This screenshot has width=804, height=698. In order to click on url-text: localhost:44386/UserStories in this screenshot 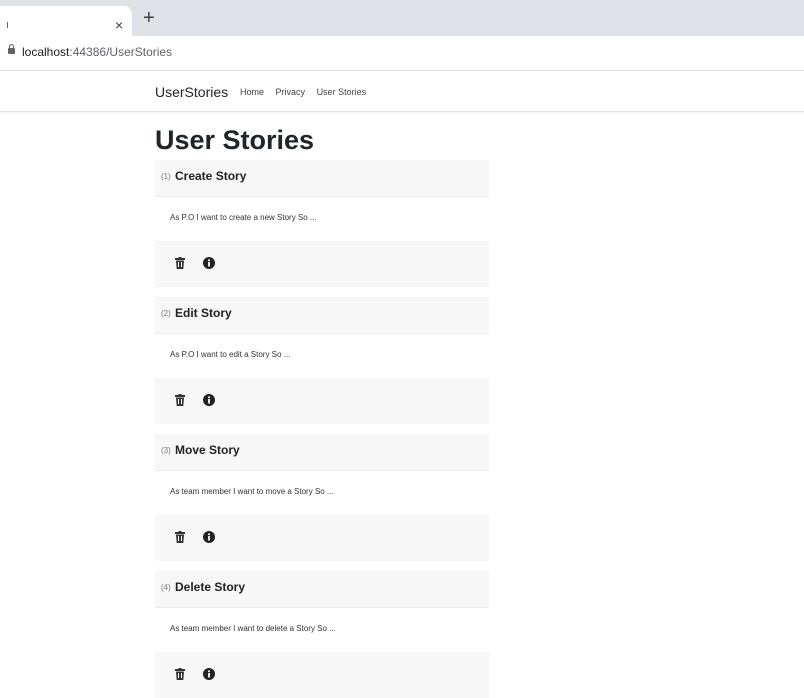, I will do `click(97, 52)`.